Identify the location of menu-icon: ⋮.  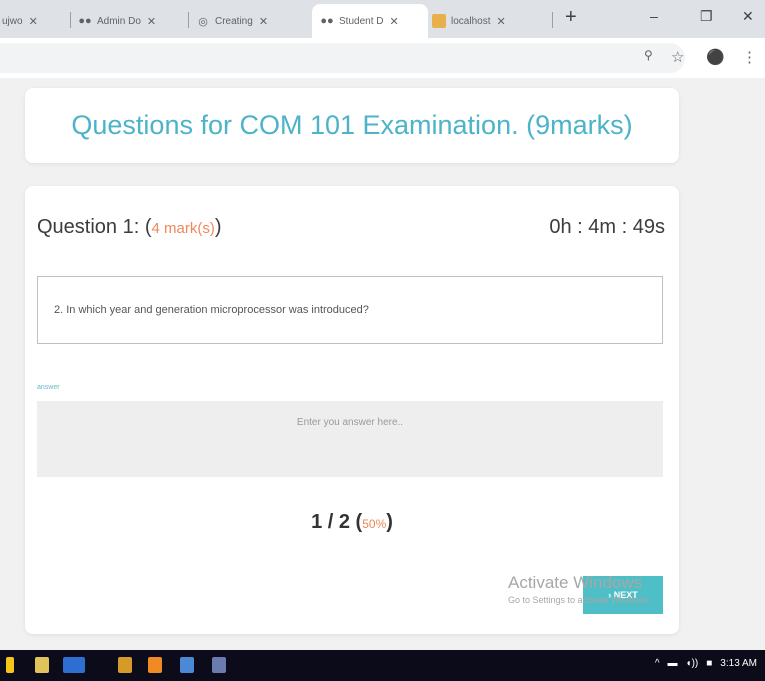
(749, 57).